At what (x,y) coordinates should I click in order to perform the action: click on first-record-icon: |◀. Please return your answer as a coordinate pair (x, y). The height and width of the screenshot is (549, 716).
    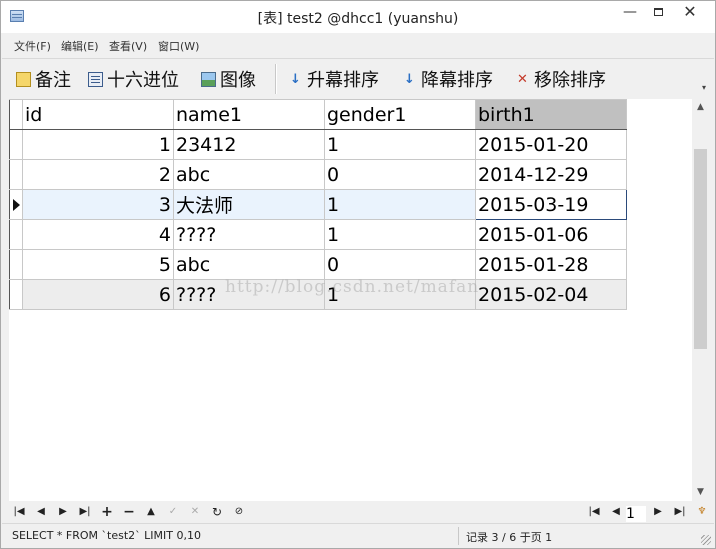
    Looking at the image, I should click on (19, 512).